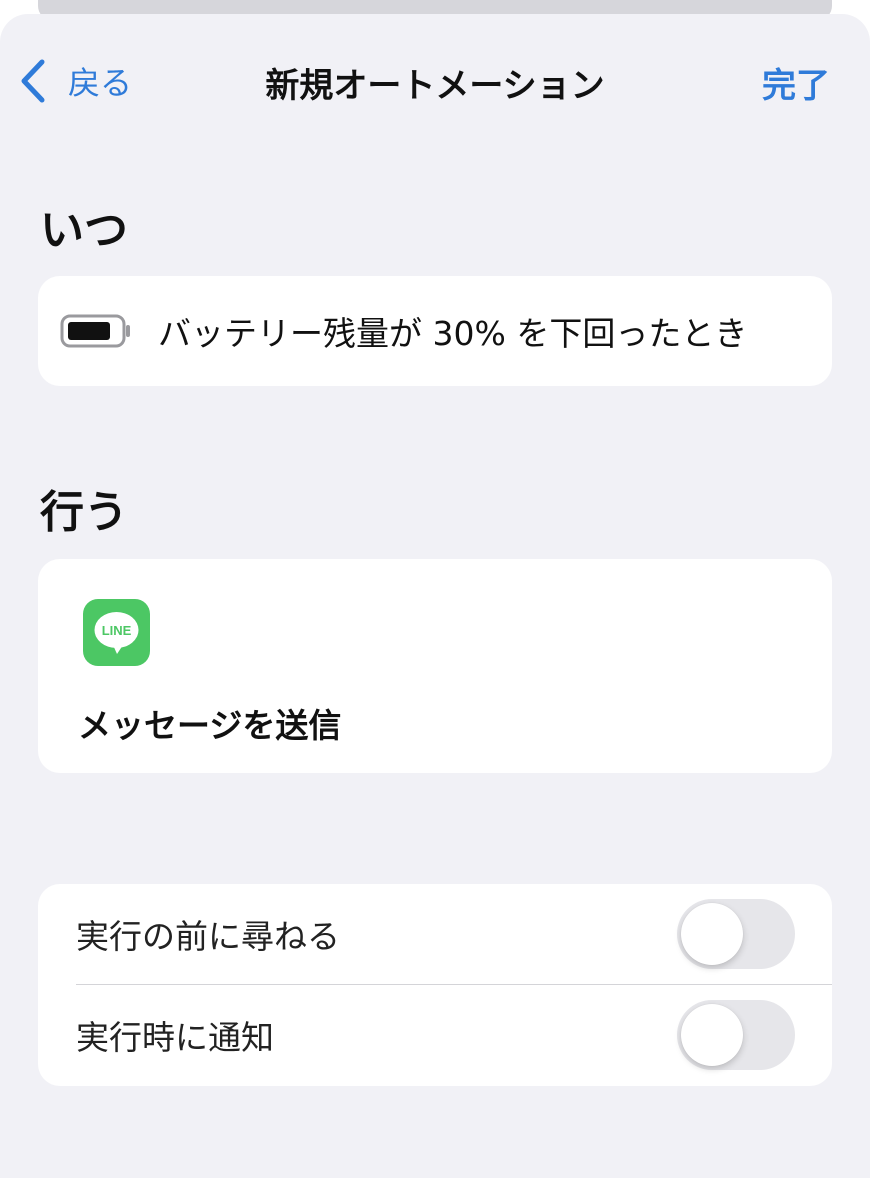 This screenshot has width=870, height=1178. What do you see at coordinates (435, 86) in the screenshot?
I see `page-title: 新規オートメーション` at bounding box center [435, 86].